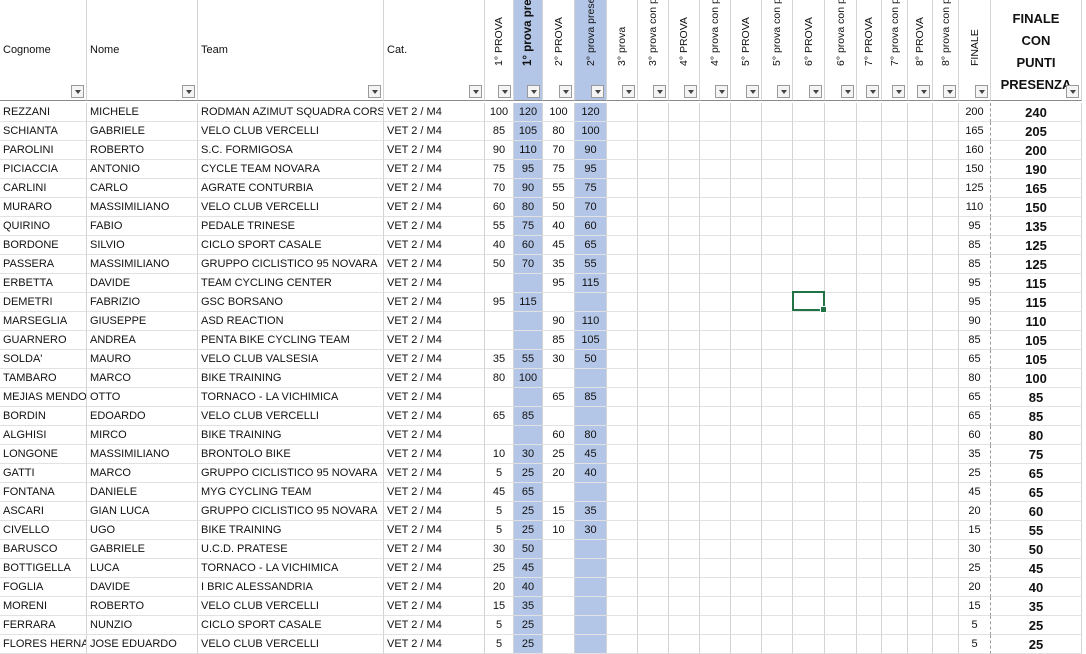 The height and width of the screenshot is (654, 1086). I want to click on table-cell-cognome: BARUSCO, so click(43, 549).